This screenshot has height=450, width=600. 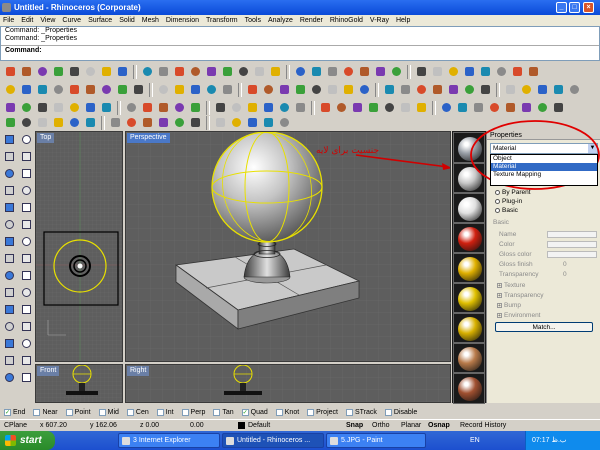 I want to click on radio-by-parent: By Parent, so click(x=513, y=192).